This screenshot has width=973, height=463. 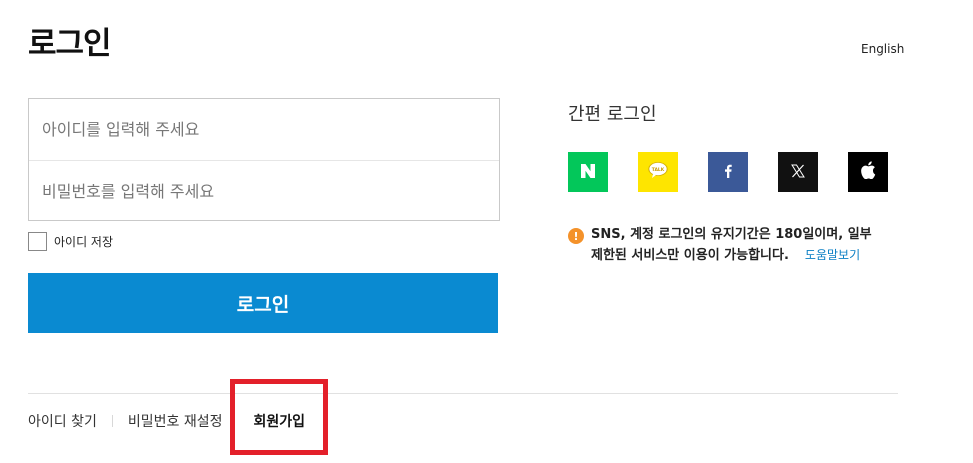 I want to click on save-id-checkbox, so click(x=37, y=241).